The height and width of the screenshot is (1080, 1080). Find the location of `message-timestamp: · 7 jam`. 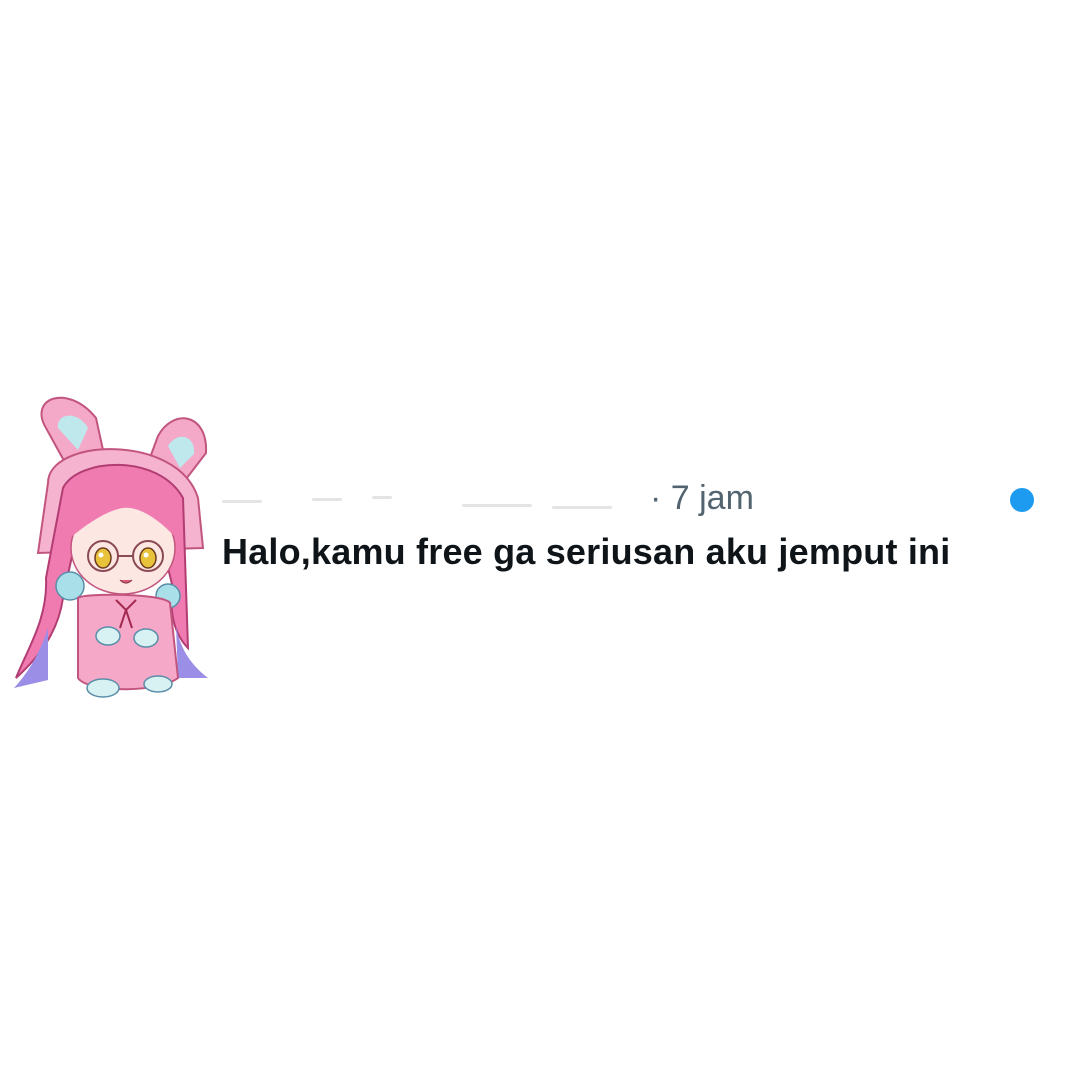

message-timestamp: · 7 jam is located at coordinates (702, 498).